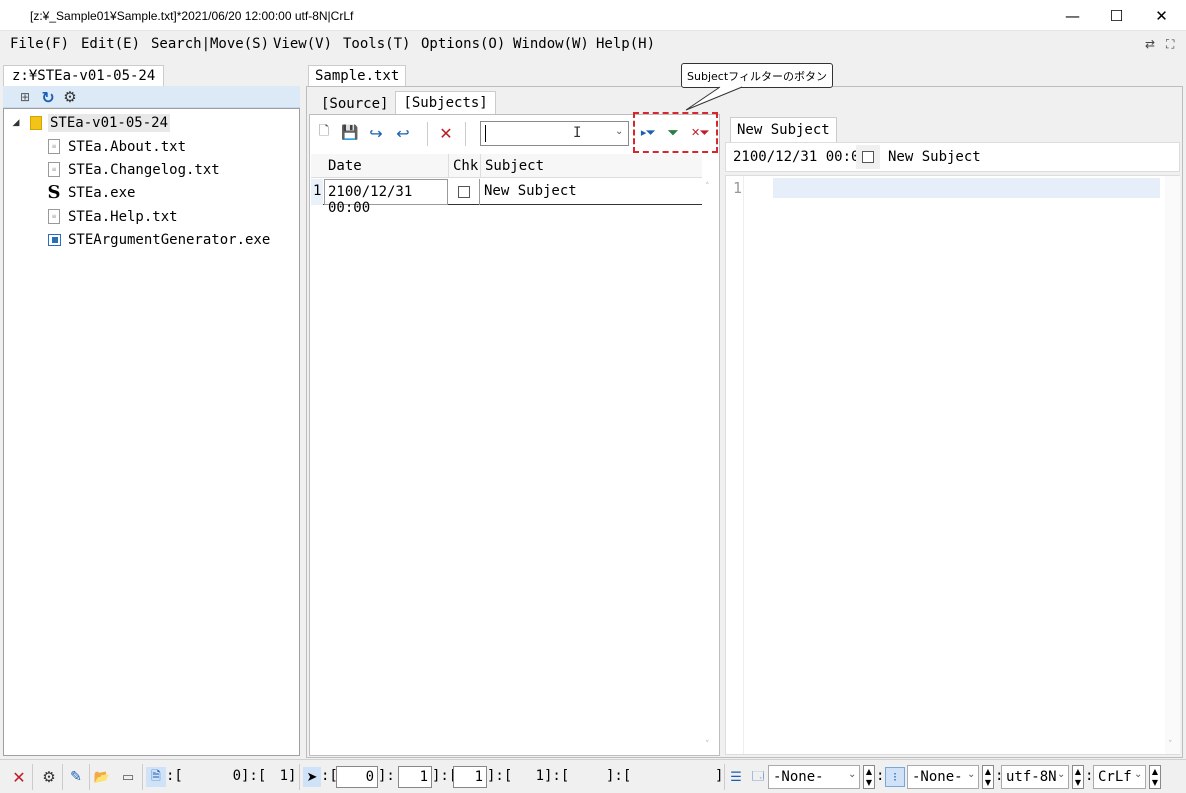 The width and height of the screenshot is (1186, 793). What do you see at coordinates (302, 44) in the screenshot?
I see `menu-view: View(V)` at bounding box center [302, 44].